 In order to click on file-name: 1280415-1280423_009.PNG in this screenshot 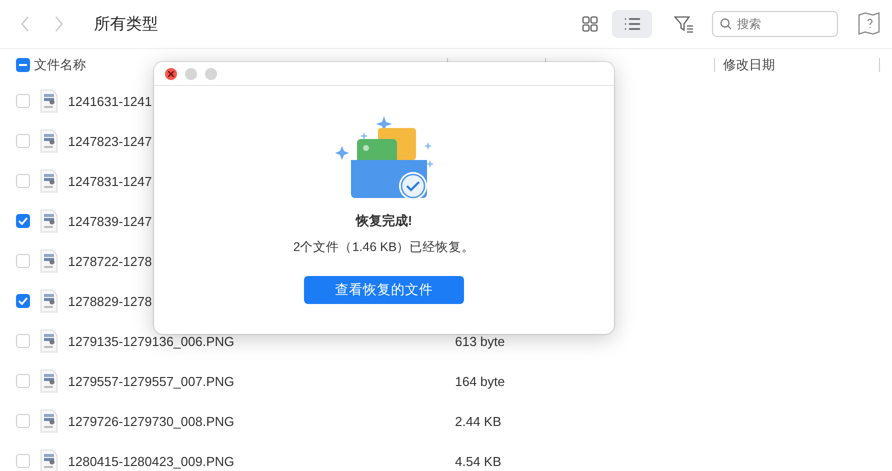, I will do `click(151, 461)`.